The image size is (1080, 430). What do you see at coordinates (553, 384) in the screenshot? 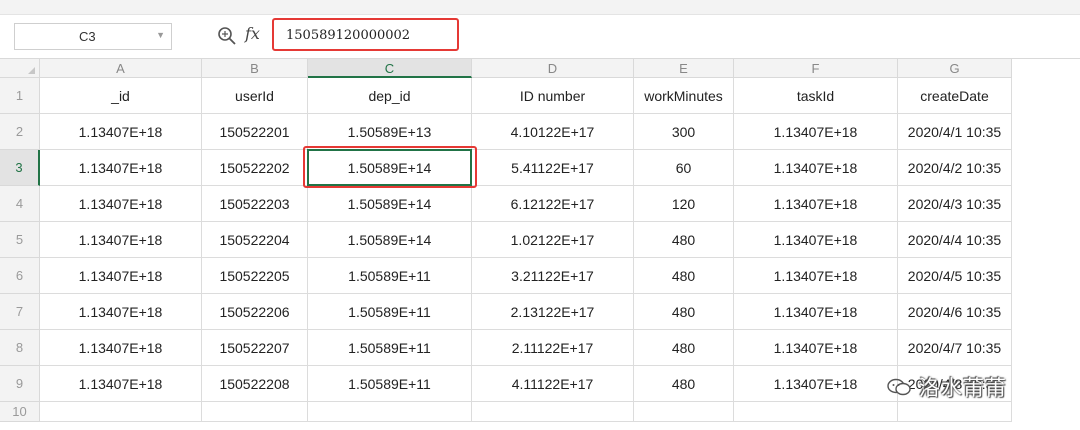
I see `cell-d9: 4.11122E+17` at bounding box center [553, 384].